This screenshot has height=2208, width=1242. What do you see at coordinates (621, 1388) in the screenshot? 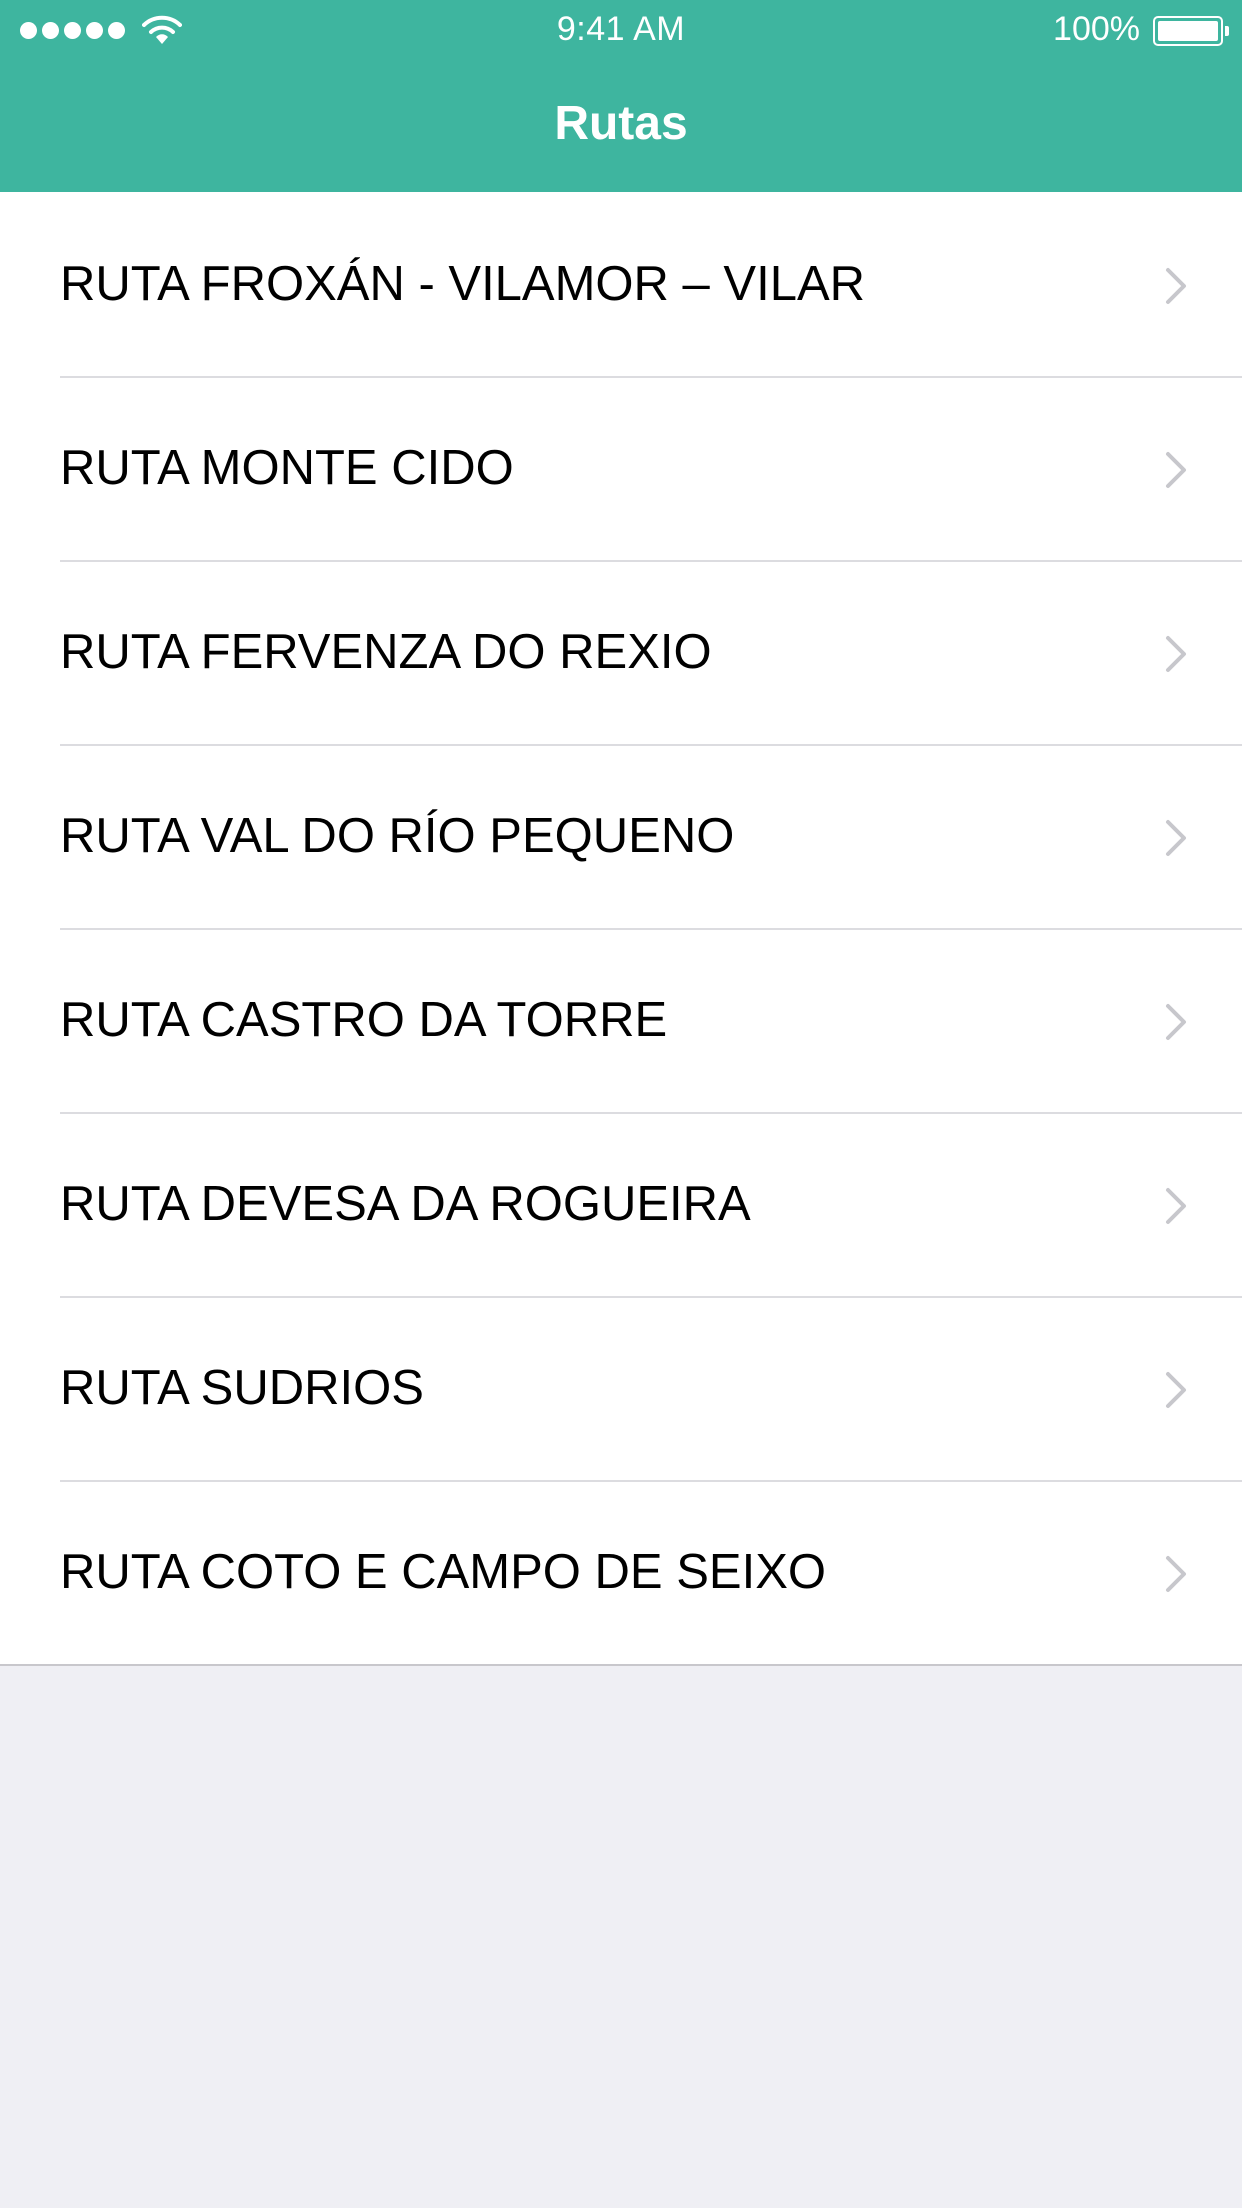
I see `route-row: RUTA SUDRIOS` at bounding box center [621, 1388].